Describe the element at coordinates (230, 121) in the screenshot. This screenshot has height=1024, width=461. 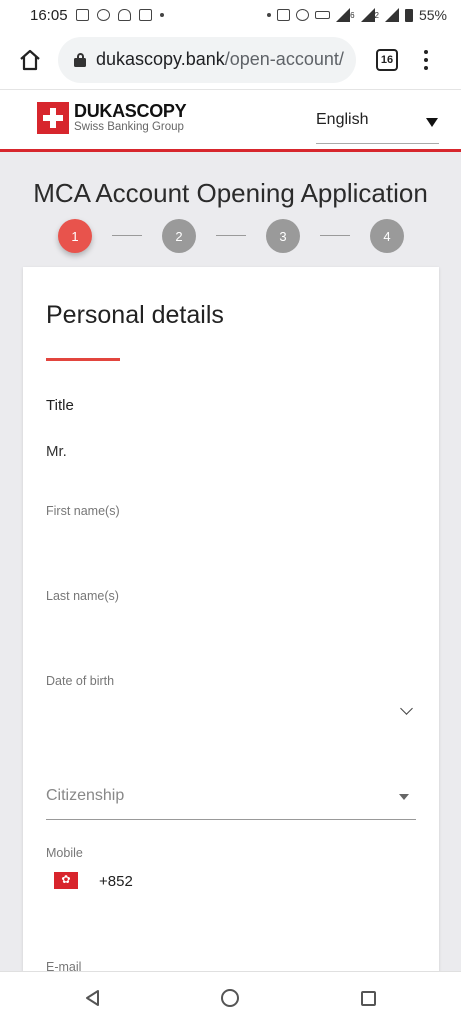
I see `site-header: DUKASCOPY Swiss Banking Group English` at that location.